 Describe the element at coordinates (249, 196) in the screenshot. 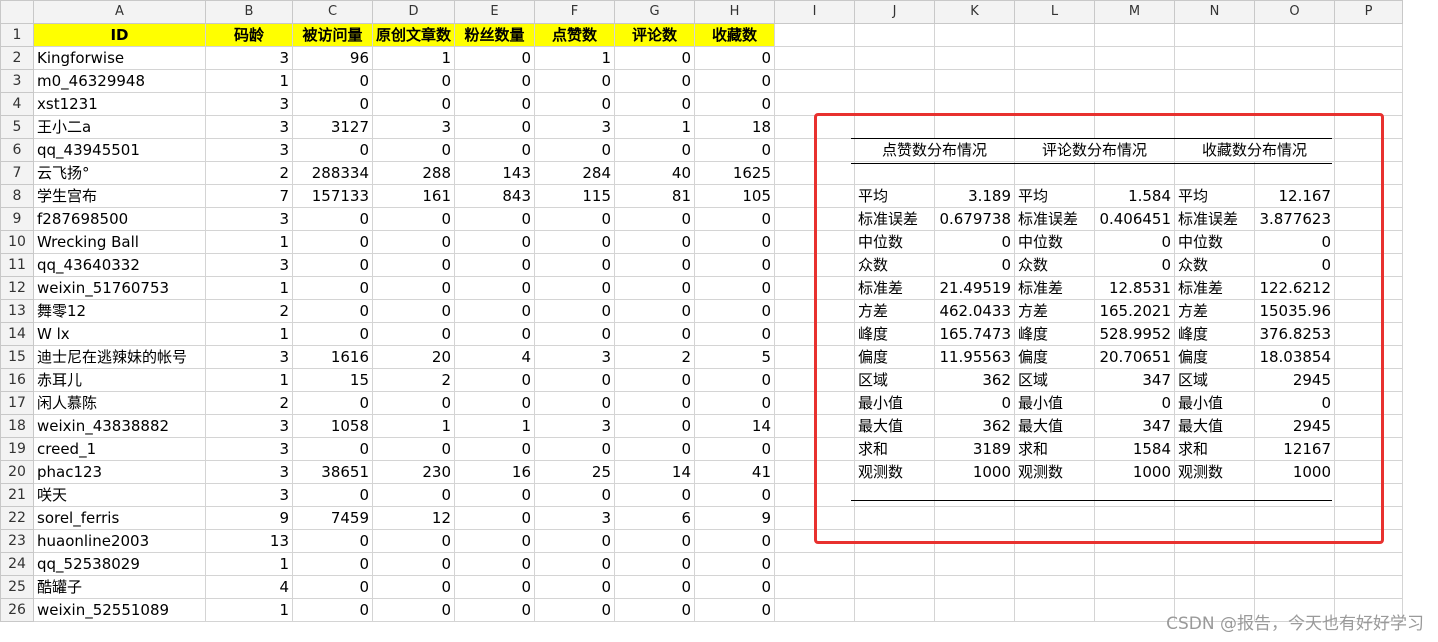

I see `data-cell: 7` at that location.